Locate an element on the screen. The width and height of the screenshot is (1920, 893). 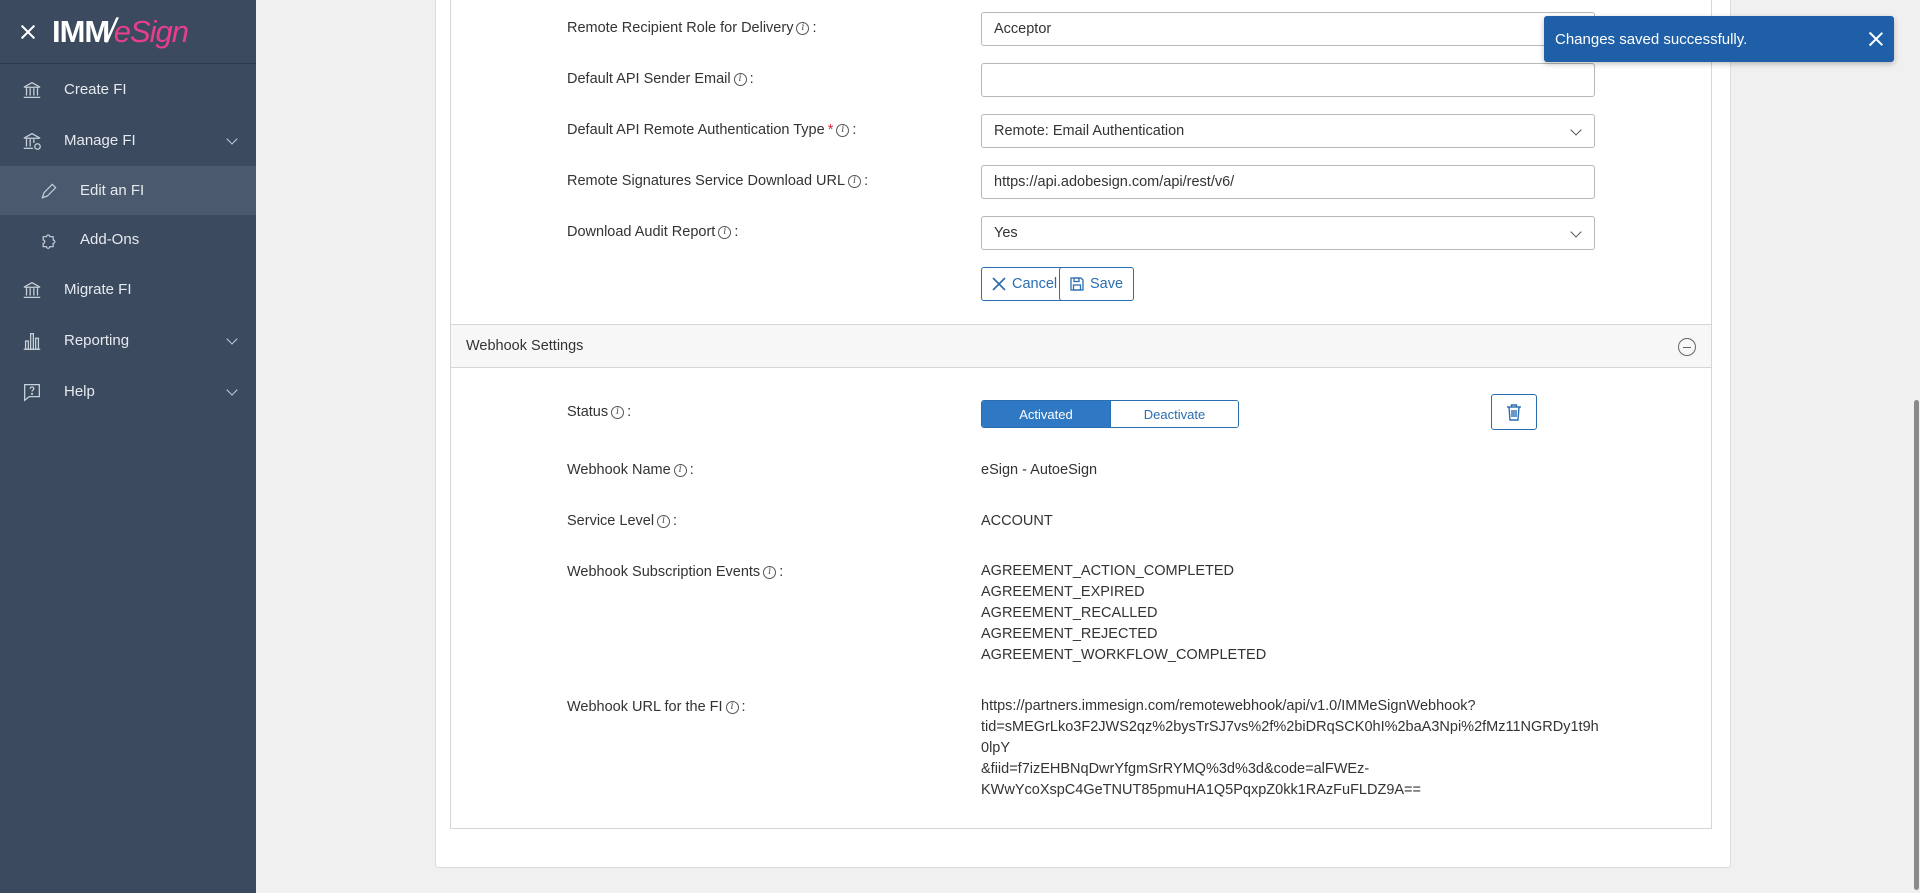
webhook-settings-header: Webhook Settings is located at coordinates (1081, 346).